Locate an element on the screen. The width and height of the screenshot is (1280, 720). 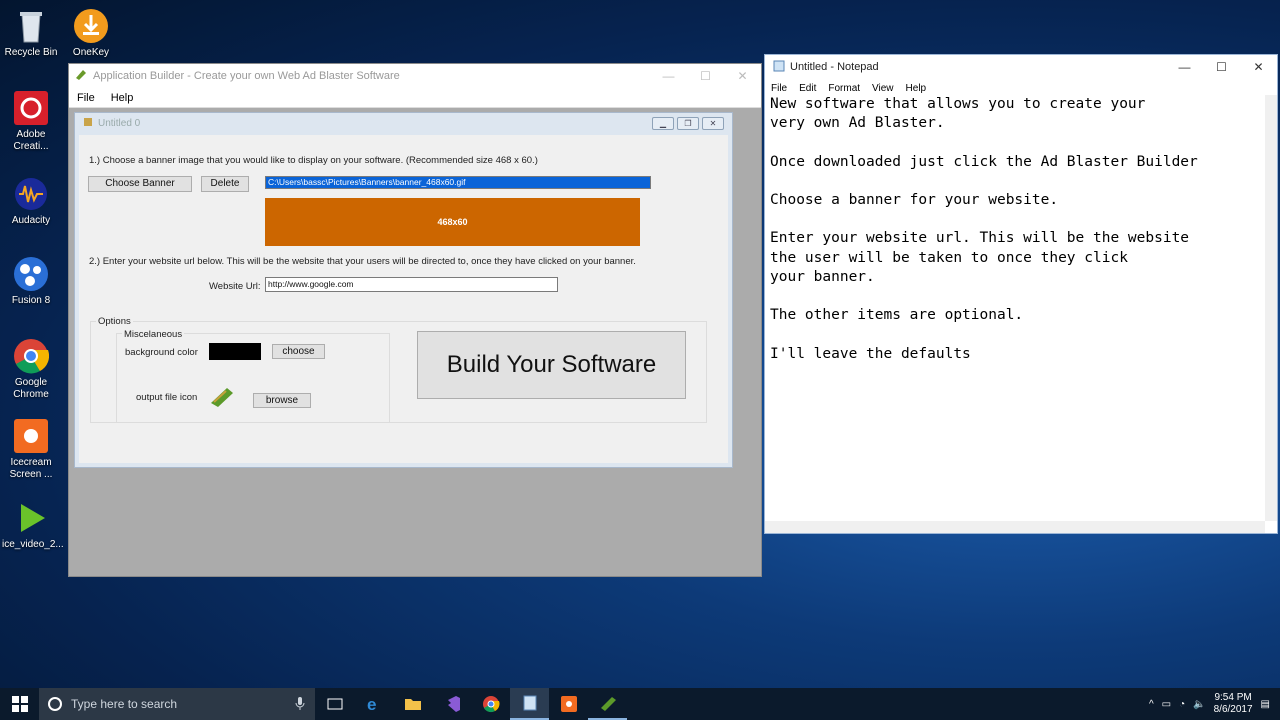
chrome-icon is located at coordinates (31, 356).